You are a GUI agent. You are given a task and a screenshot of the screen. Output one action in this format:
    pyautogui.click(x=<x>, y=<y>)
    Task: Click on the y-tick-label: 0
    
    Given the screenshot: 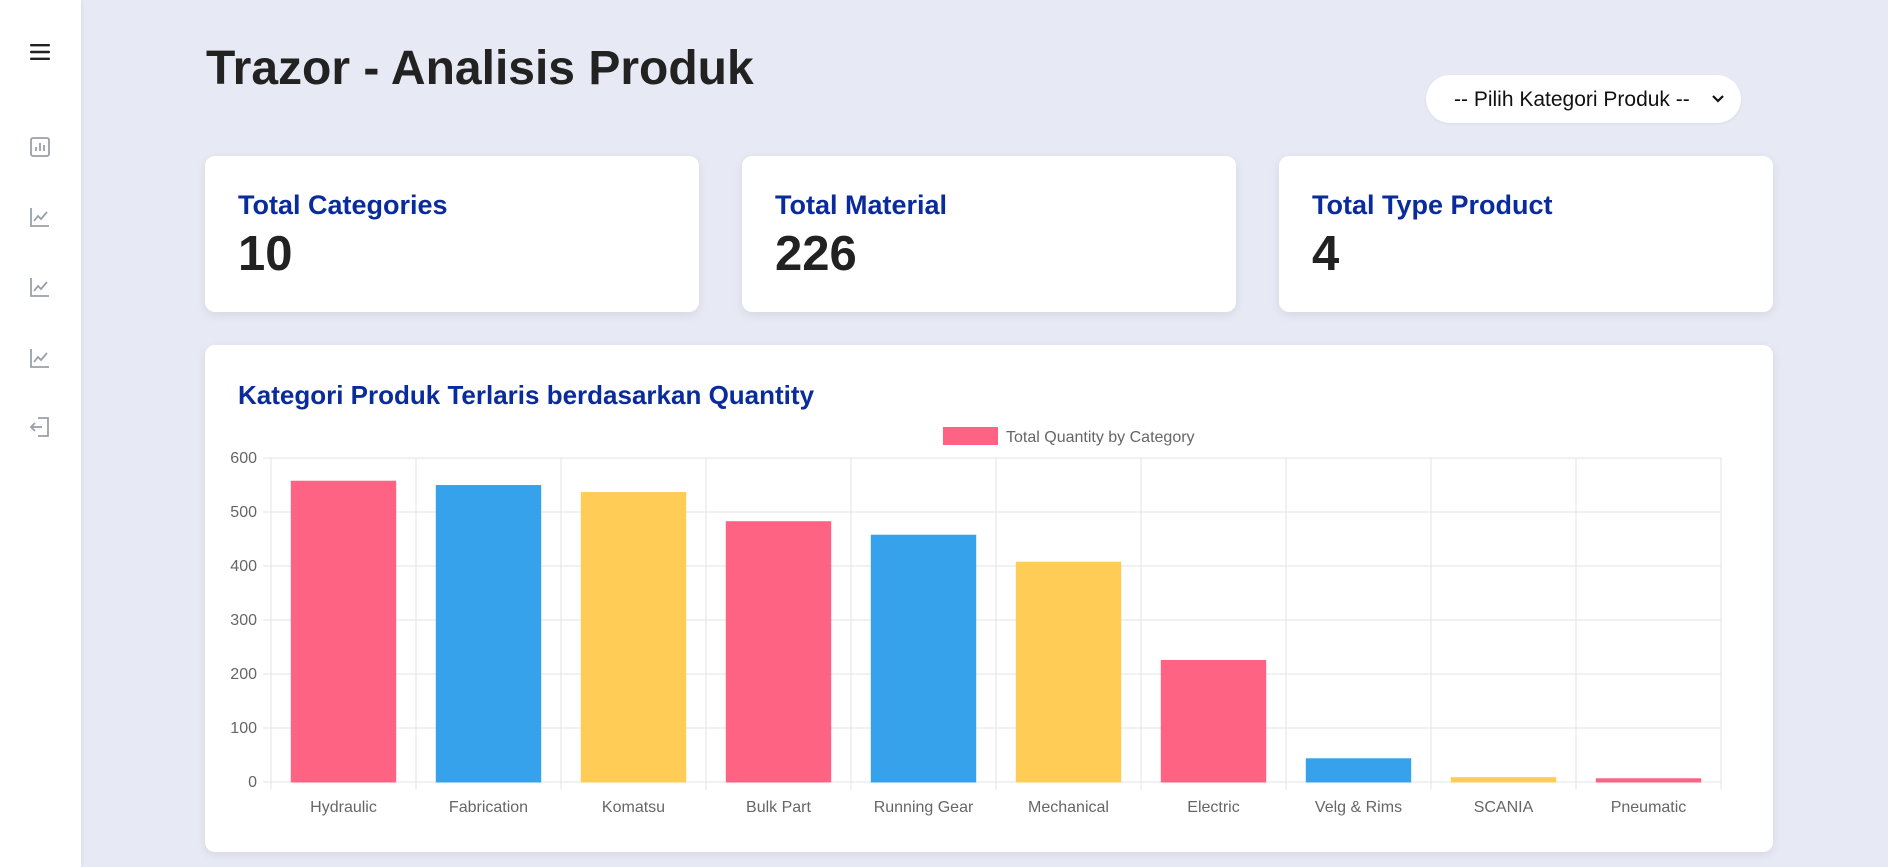 What is the action you would take?
    pyautogui.click(x=252, y=782)
    